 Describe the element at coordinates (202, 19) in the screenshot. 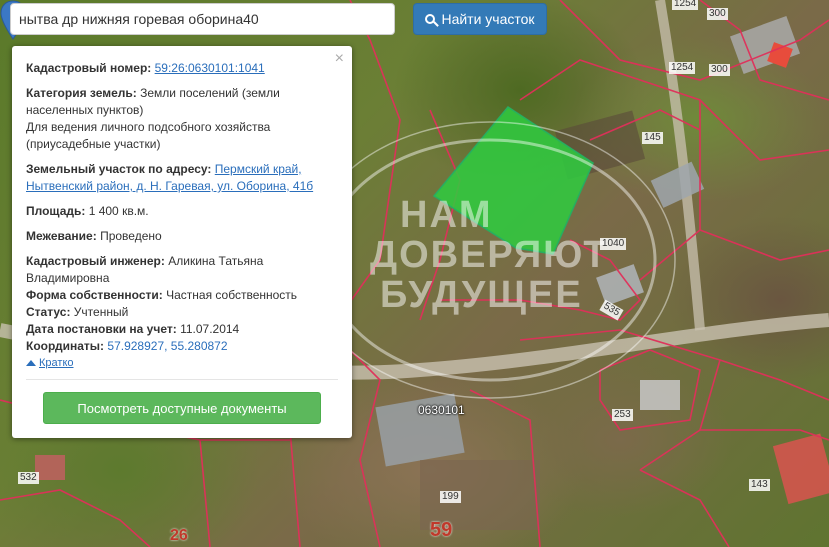

I see `search-input` at that location.